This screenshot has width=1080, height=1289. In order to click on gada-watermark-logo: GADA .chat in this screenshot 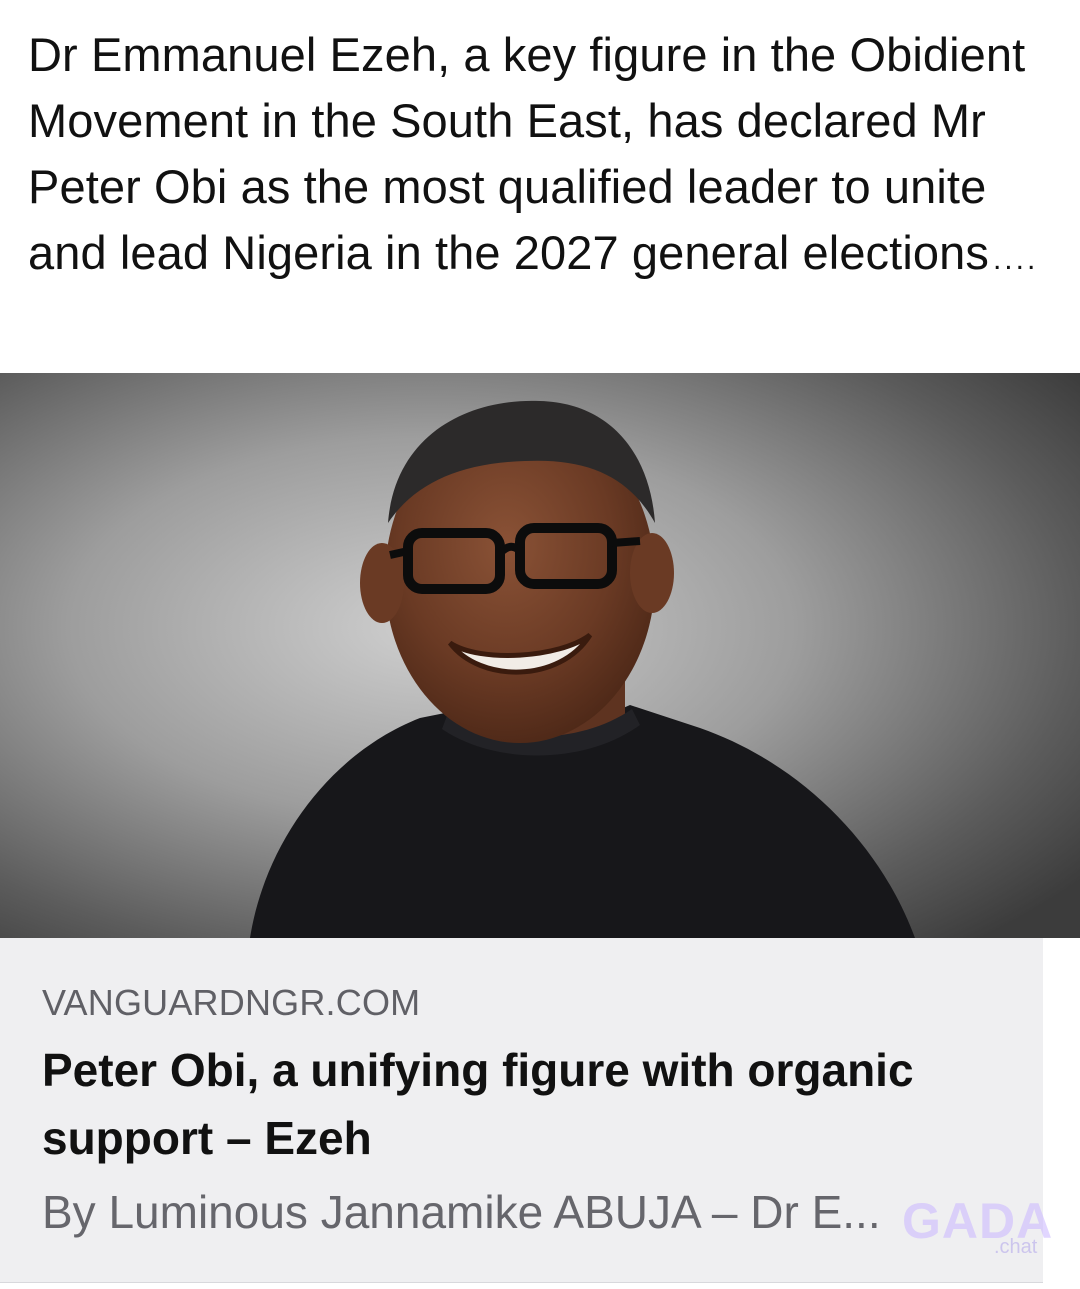, I will do `click(977, 1227)`.